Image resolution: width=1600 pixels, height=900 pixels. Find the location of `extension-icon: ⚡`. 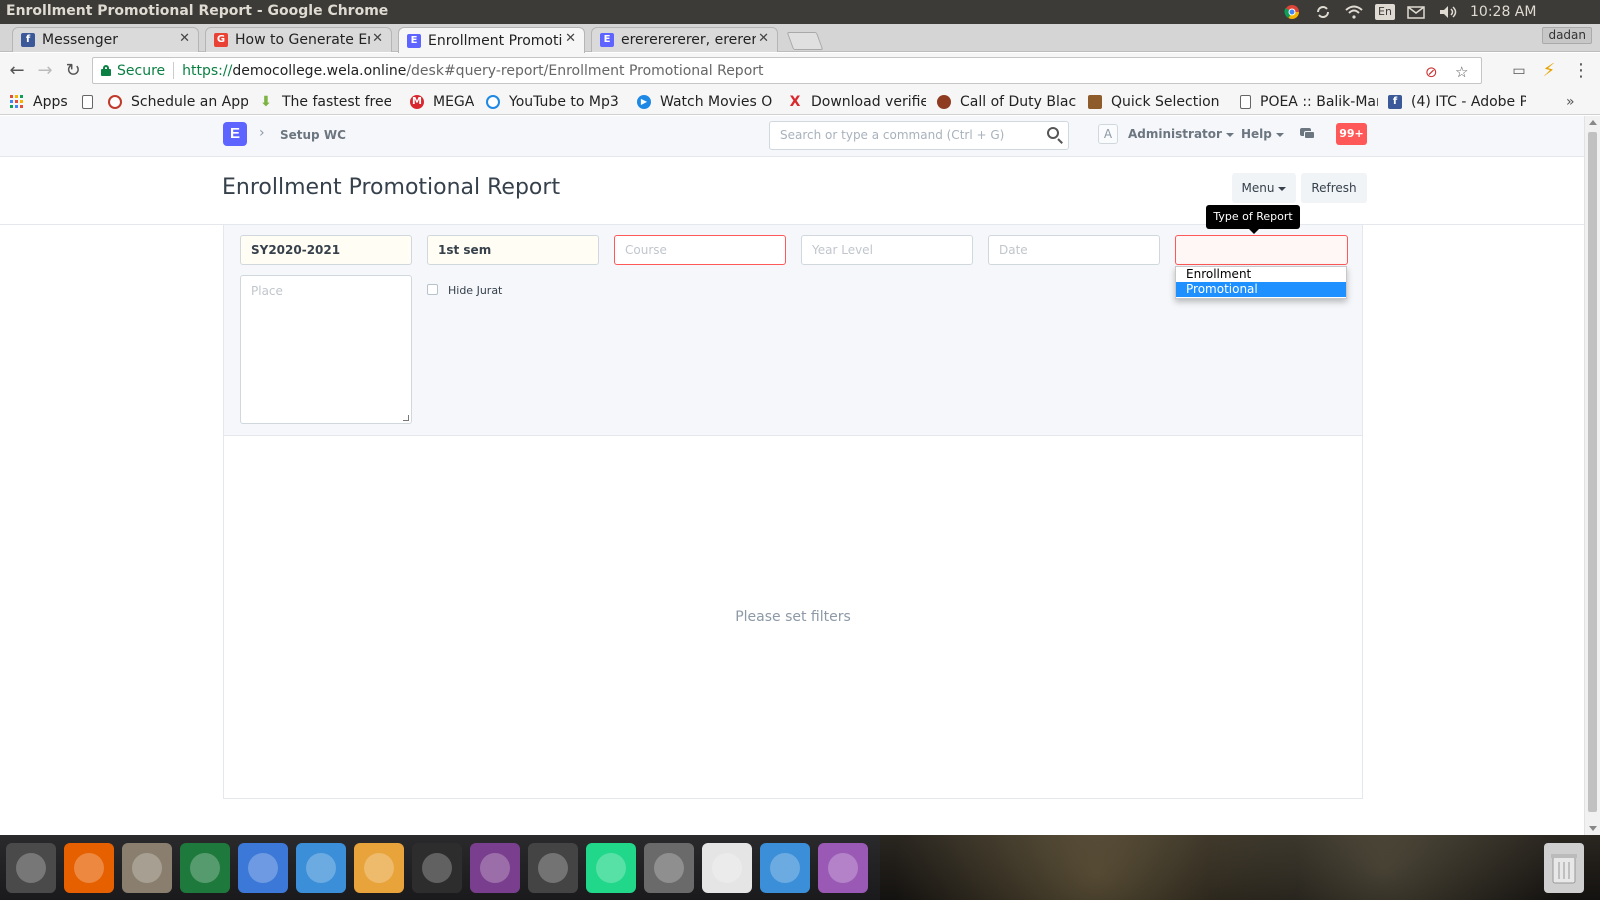

extension-icon: ⚡ is located at coordinates (1549, 71).